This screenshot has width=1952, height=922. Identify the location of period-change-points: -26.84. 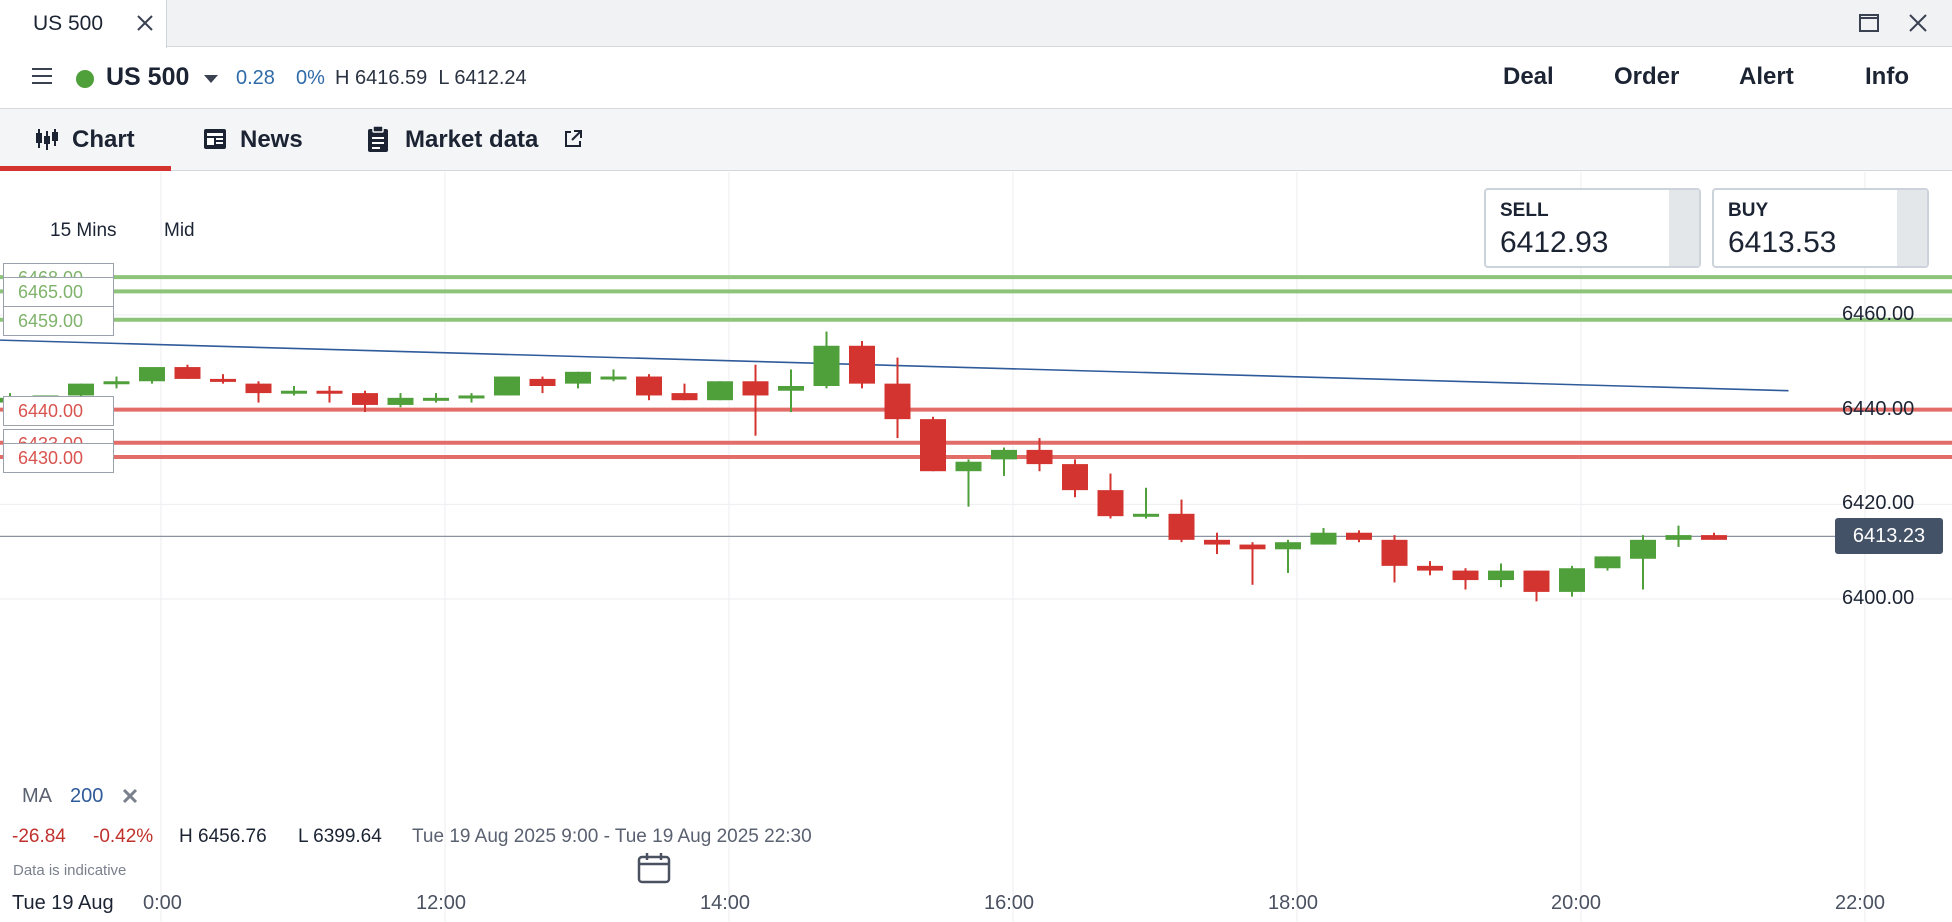
(39, 836).